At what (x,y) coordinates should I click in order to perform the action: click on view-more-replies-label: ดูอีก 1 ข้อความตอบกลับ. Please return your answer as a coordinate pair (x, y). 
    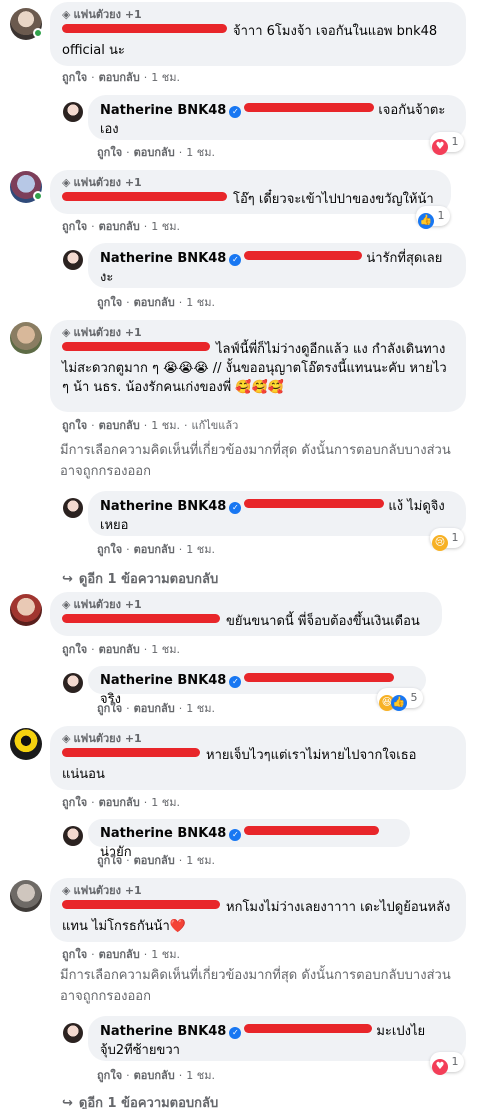
    Looking at the image, I should click on (148, 1102).